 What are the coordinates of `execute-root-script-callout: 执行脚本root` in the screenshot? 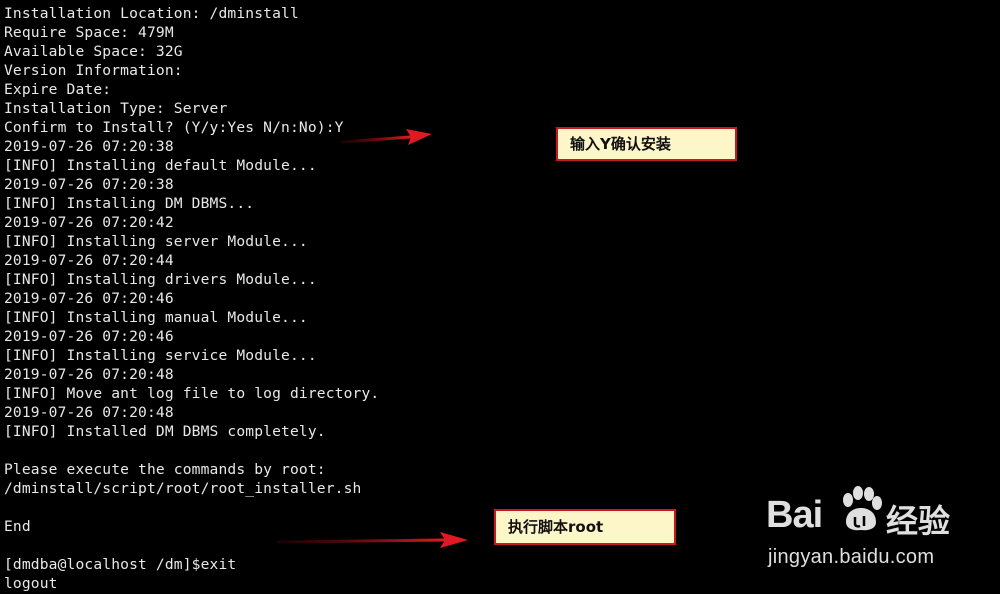 It's located at (585, 527).